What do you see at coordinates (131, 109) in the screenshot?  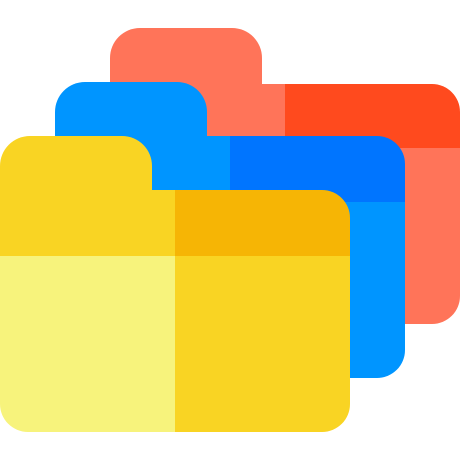 I see `middle-folder-tab` at bounding box center [131, 109].